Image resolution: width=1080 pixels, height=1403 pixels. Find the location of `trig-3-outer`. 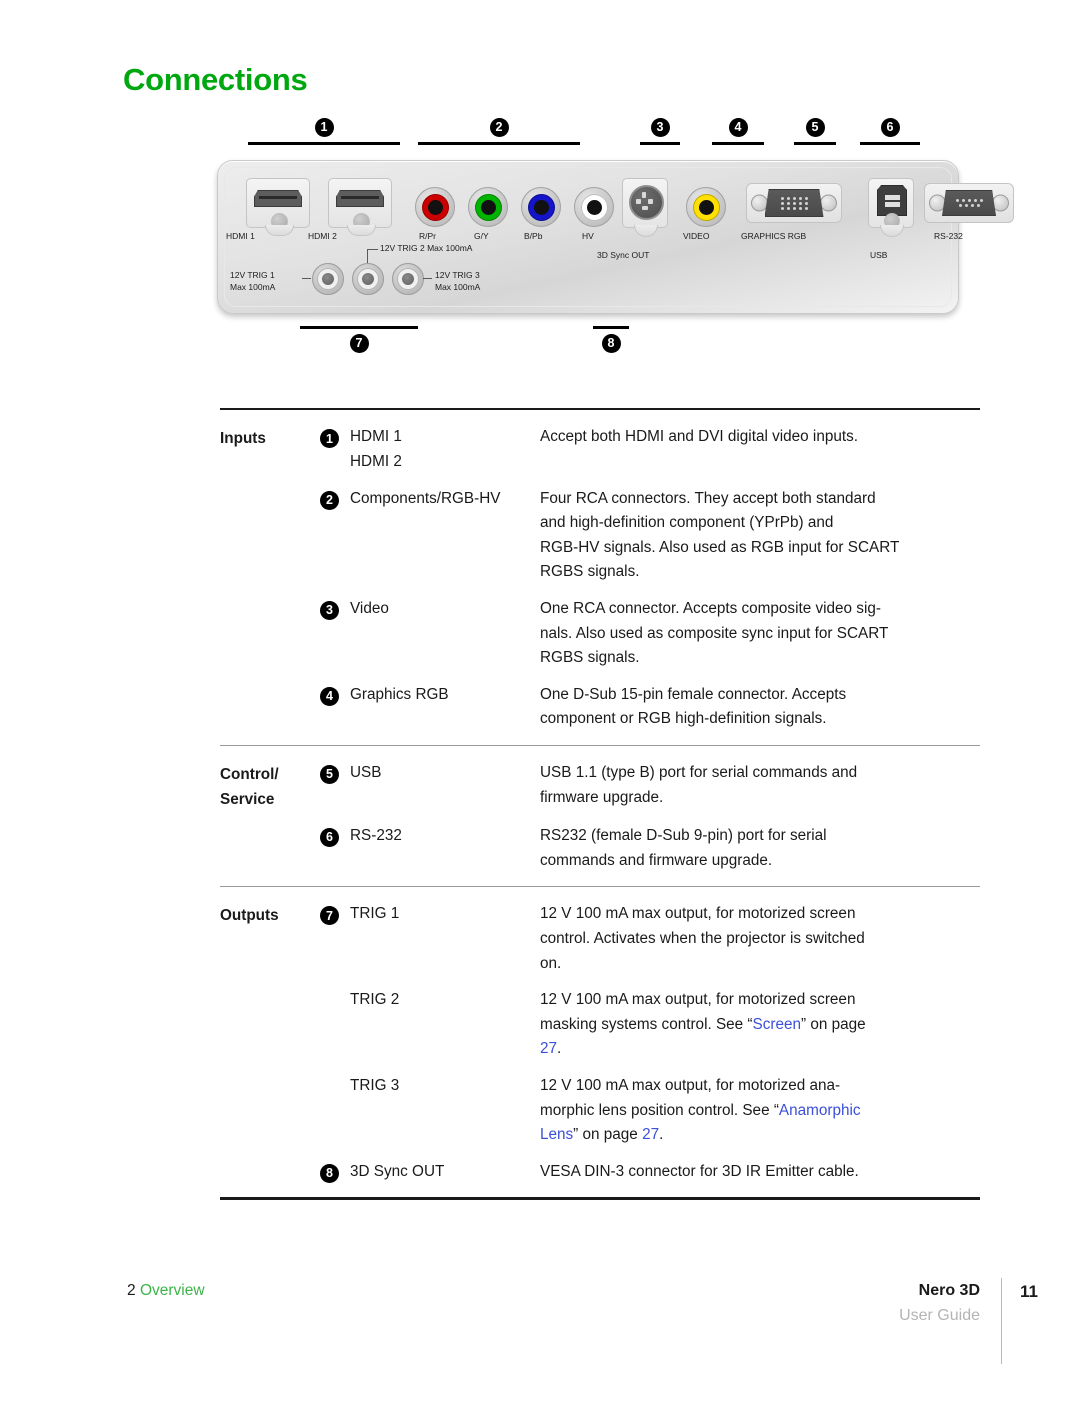

trig-3-outer is located at coordinates (408, 279).